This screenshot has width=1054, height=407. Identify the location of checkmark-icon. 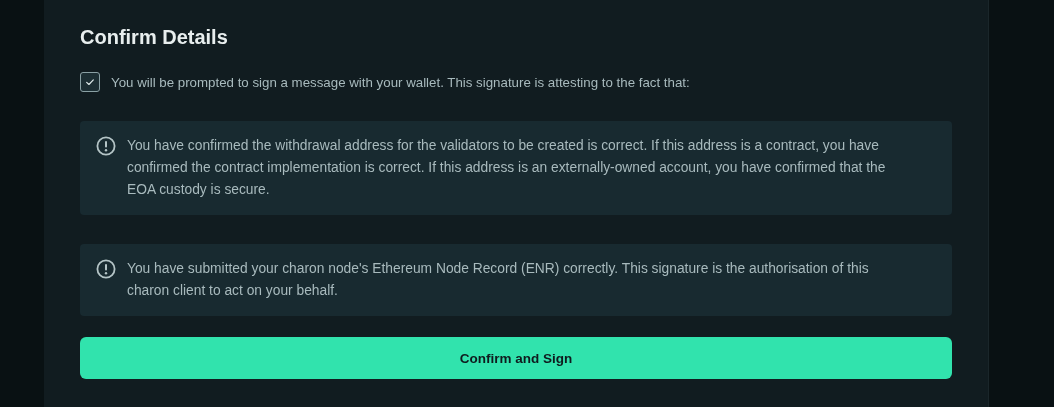
(90, 82).